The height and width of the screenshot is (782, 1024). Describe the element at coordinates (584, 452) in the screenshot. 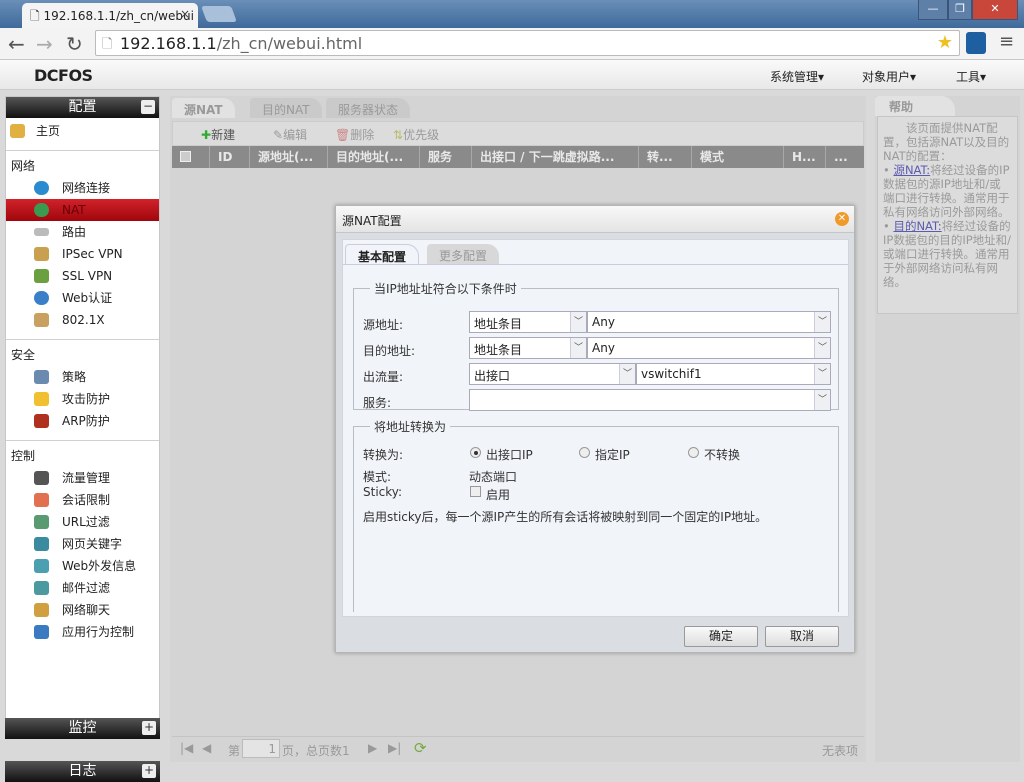

I see `radio-specified-ip` at that location.